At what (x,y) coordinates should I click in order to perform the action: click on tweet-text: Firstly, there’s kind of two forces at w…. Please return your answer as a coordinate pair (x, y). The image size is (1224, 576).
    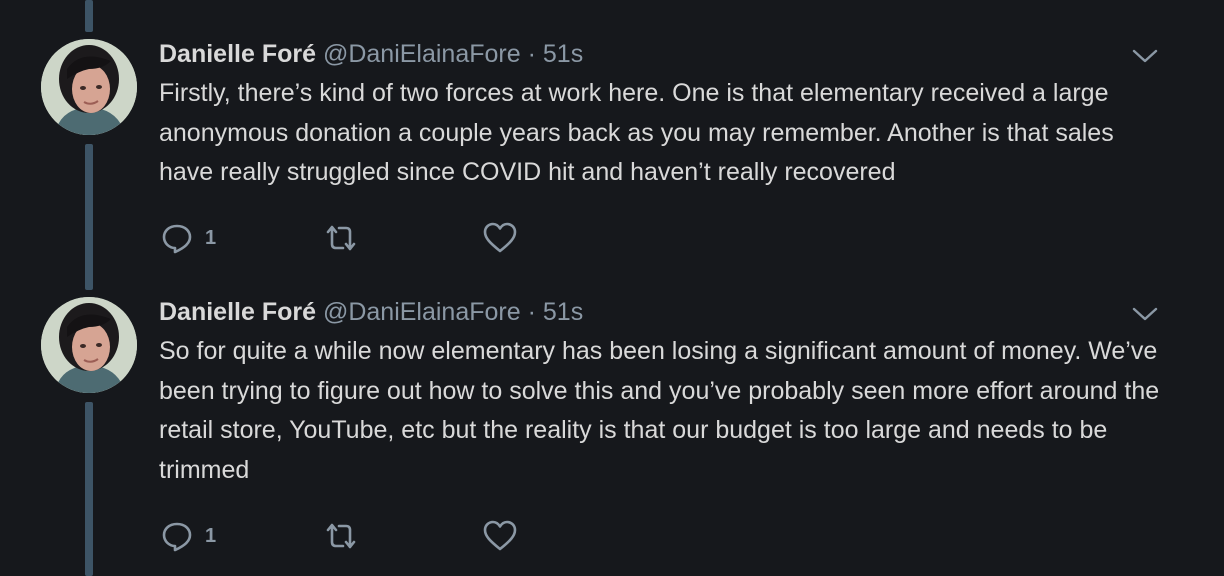
    Looking at the image, I should click on (636, 132).